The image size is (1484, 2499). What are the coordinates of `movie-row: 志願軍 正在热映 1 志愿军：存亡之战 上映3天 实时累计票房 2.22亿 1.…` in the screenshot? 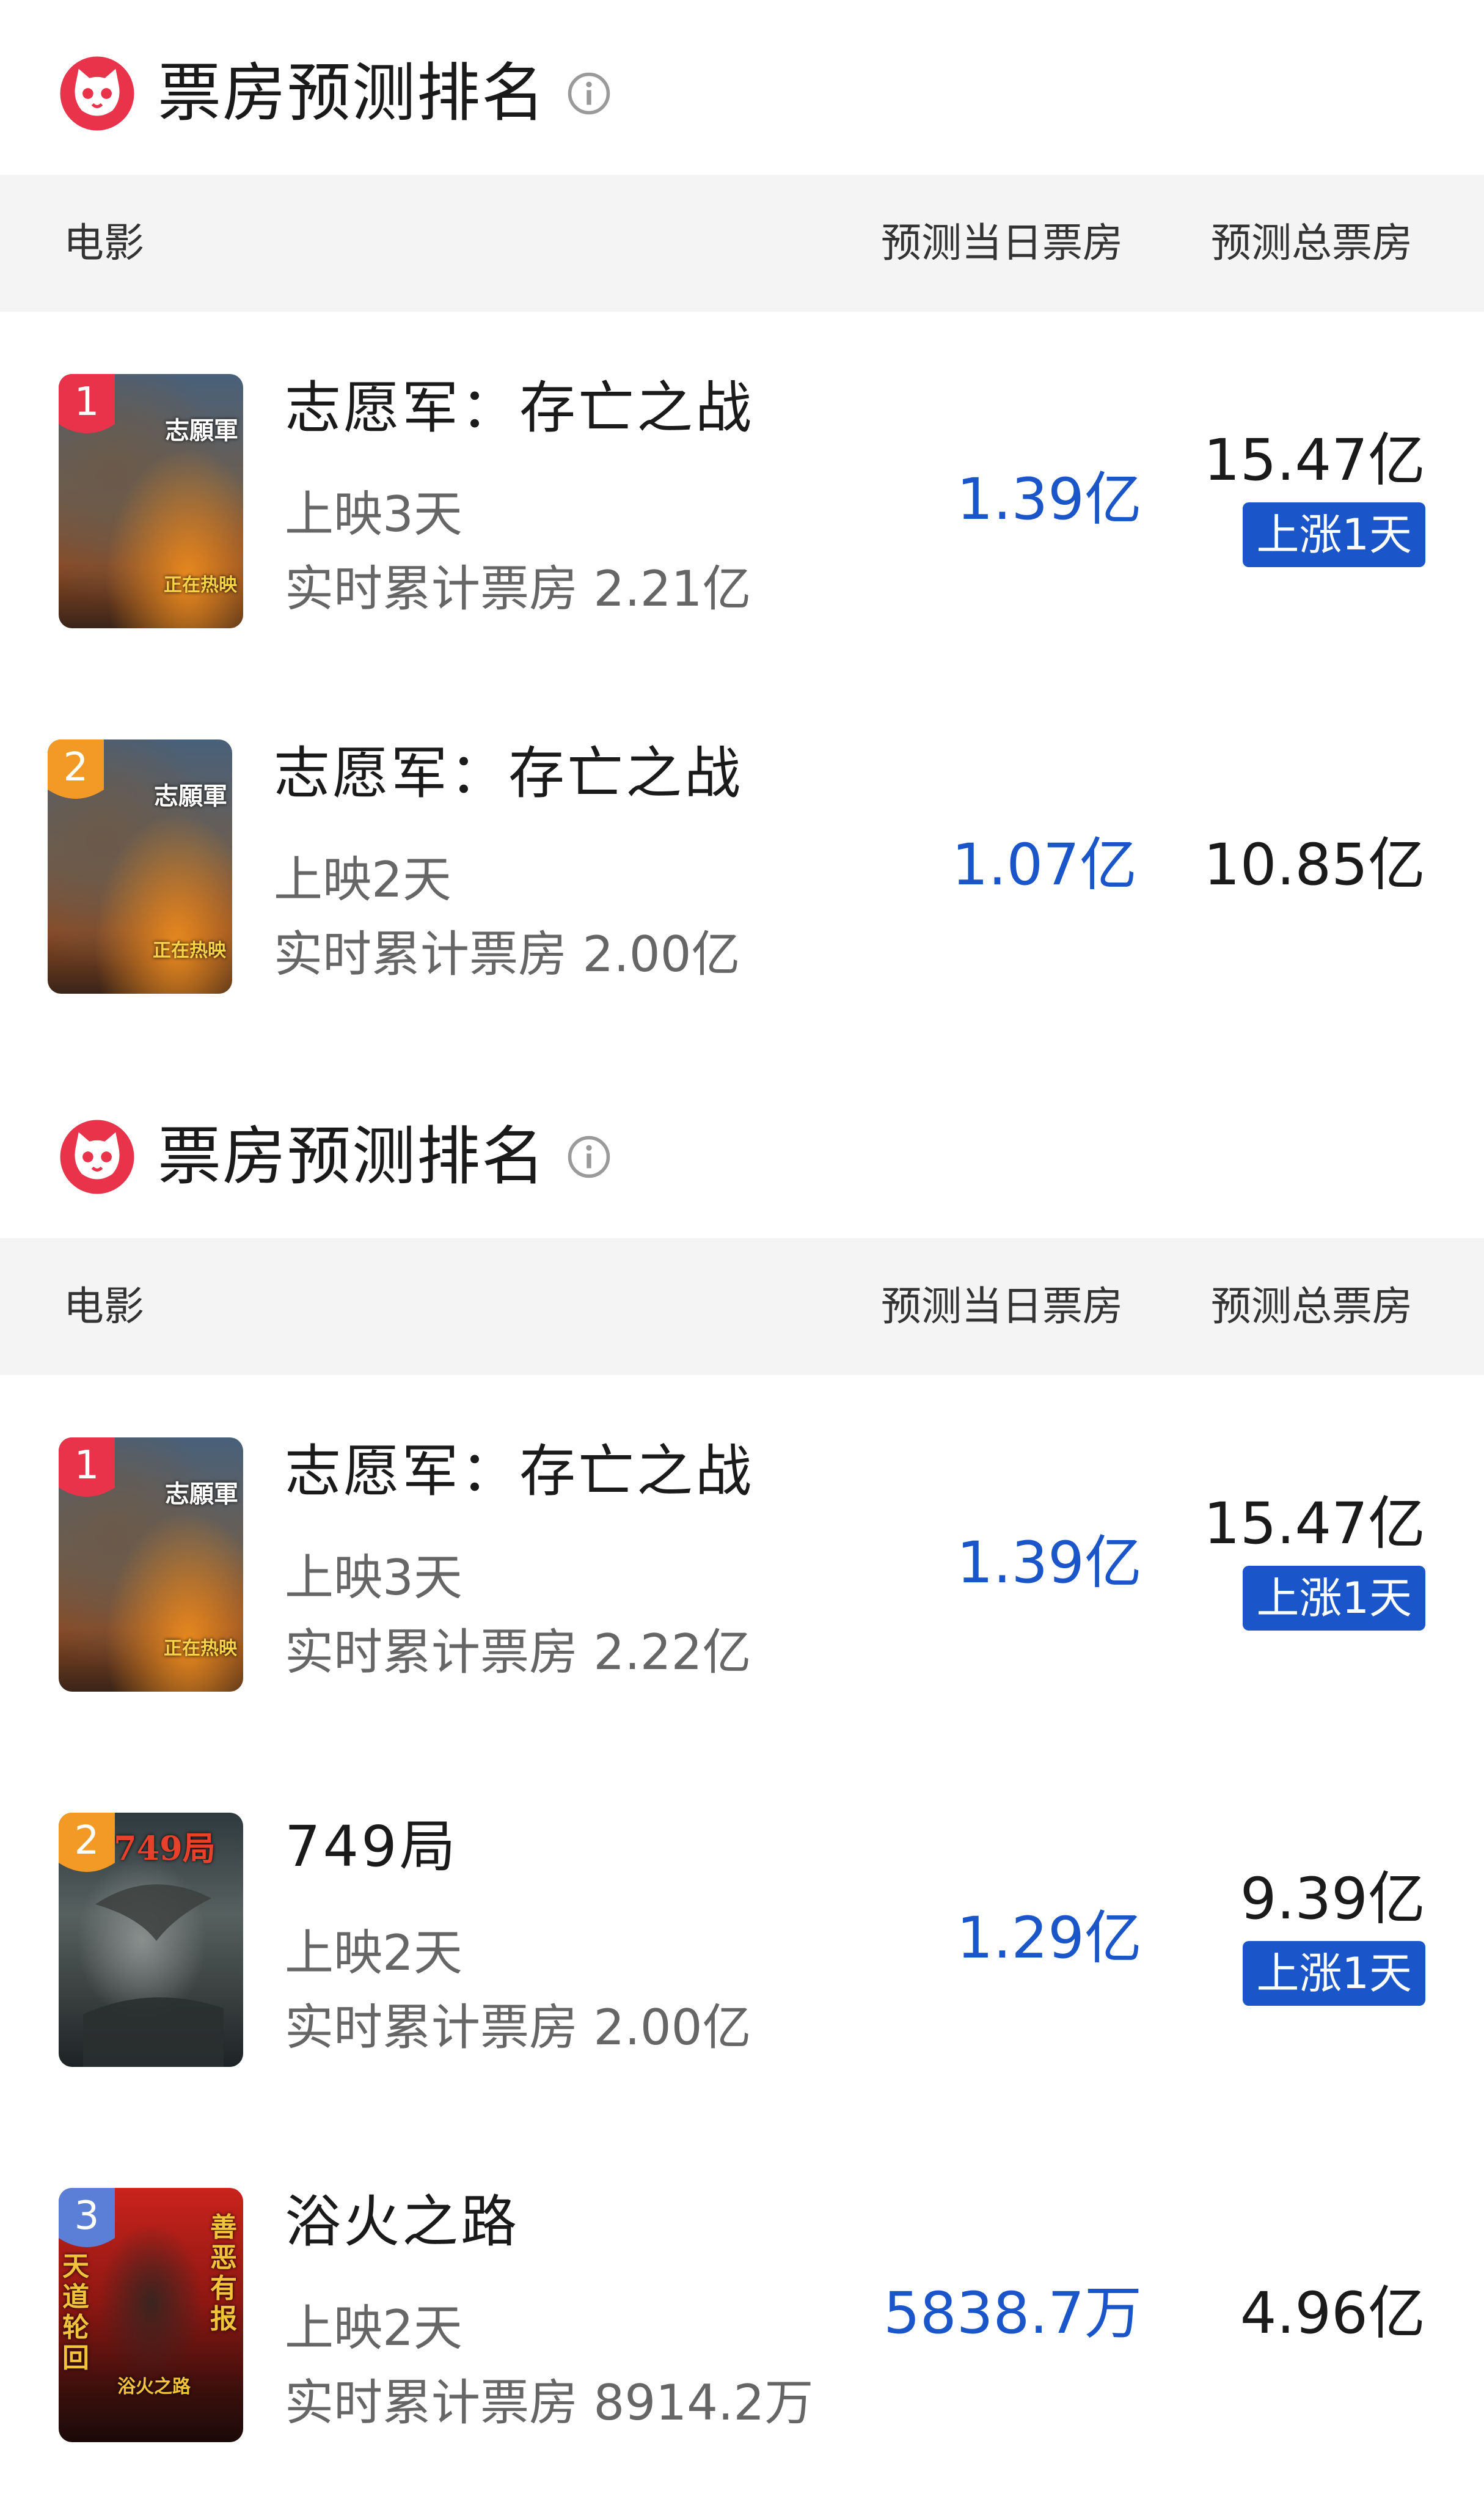 It's located at (742, 1563).